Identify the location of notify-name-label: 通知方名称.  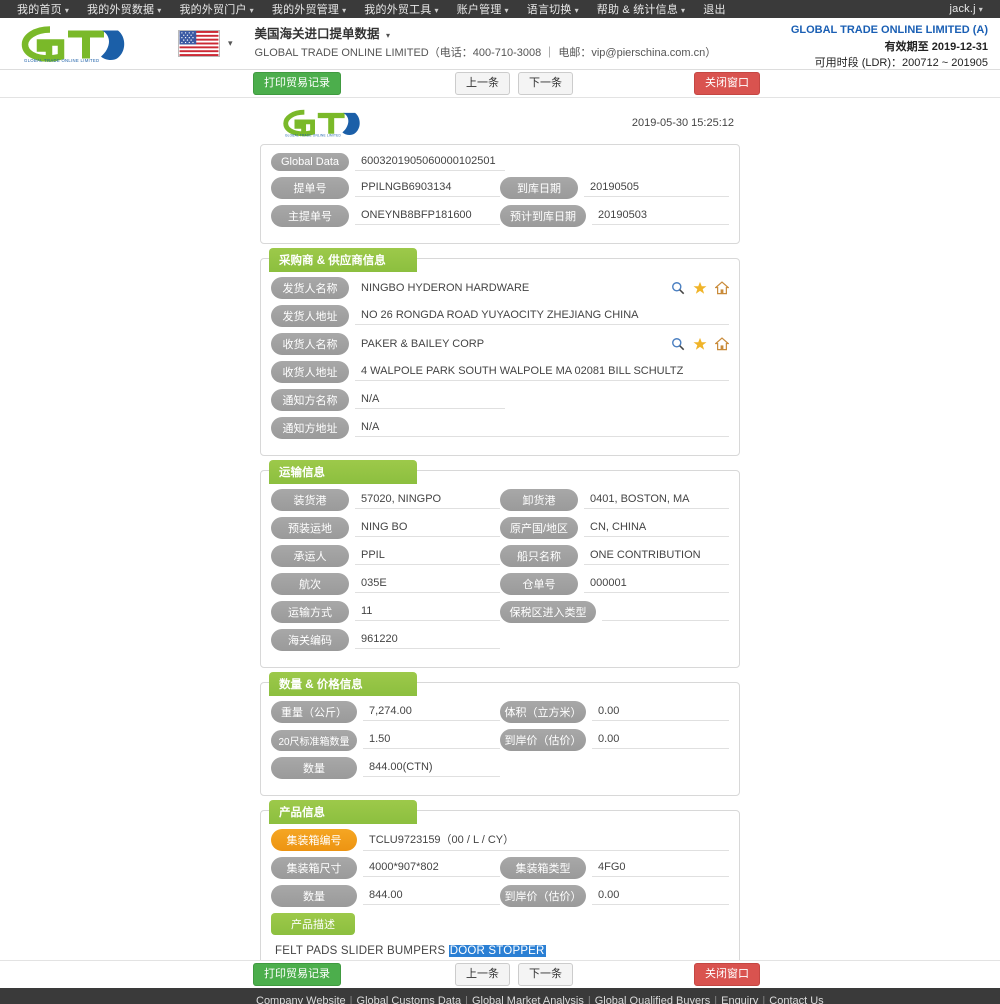
(310, 400).